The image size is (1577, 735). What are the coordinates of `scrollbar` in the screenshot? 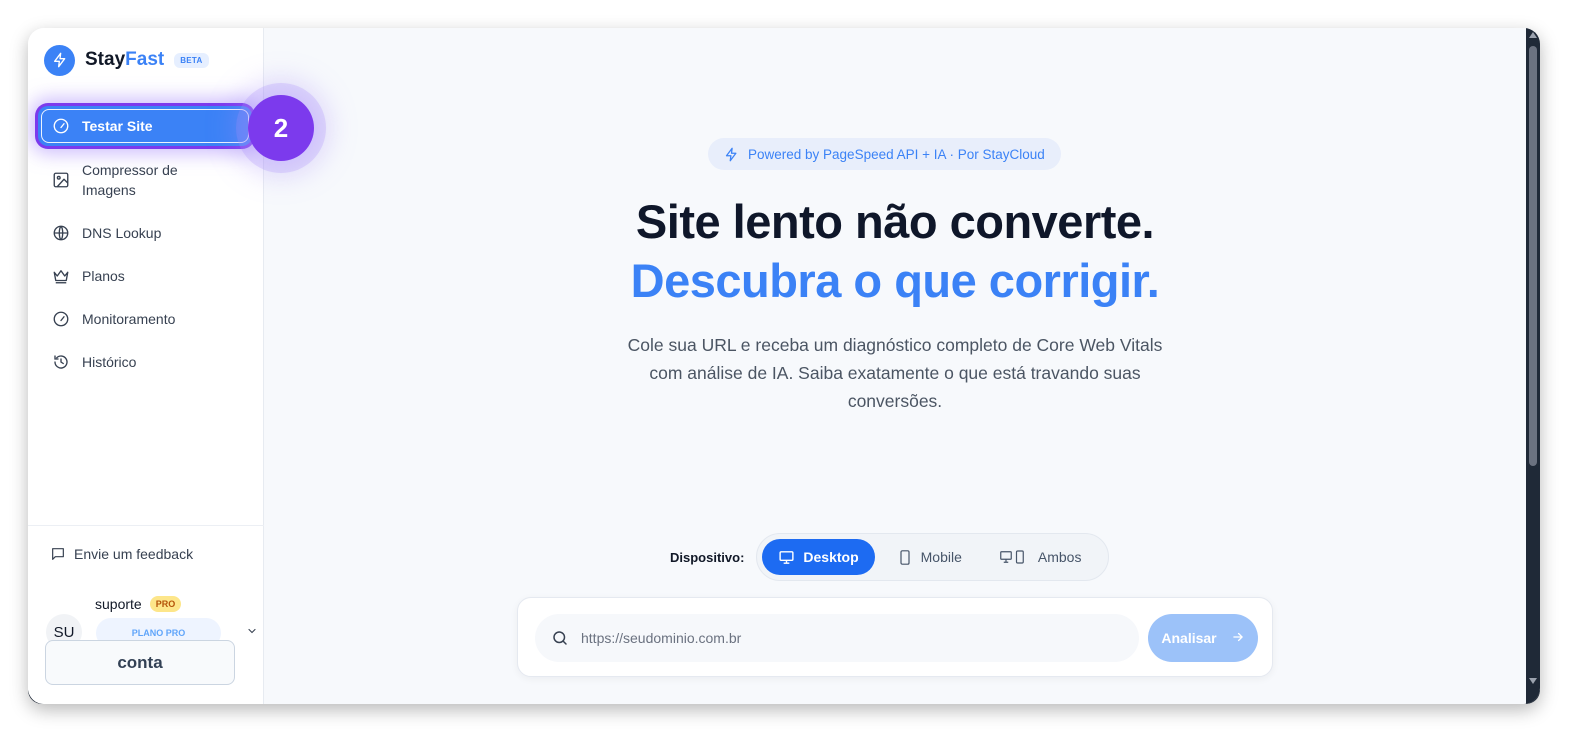 It's located at (1533, 366).